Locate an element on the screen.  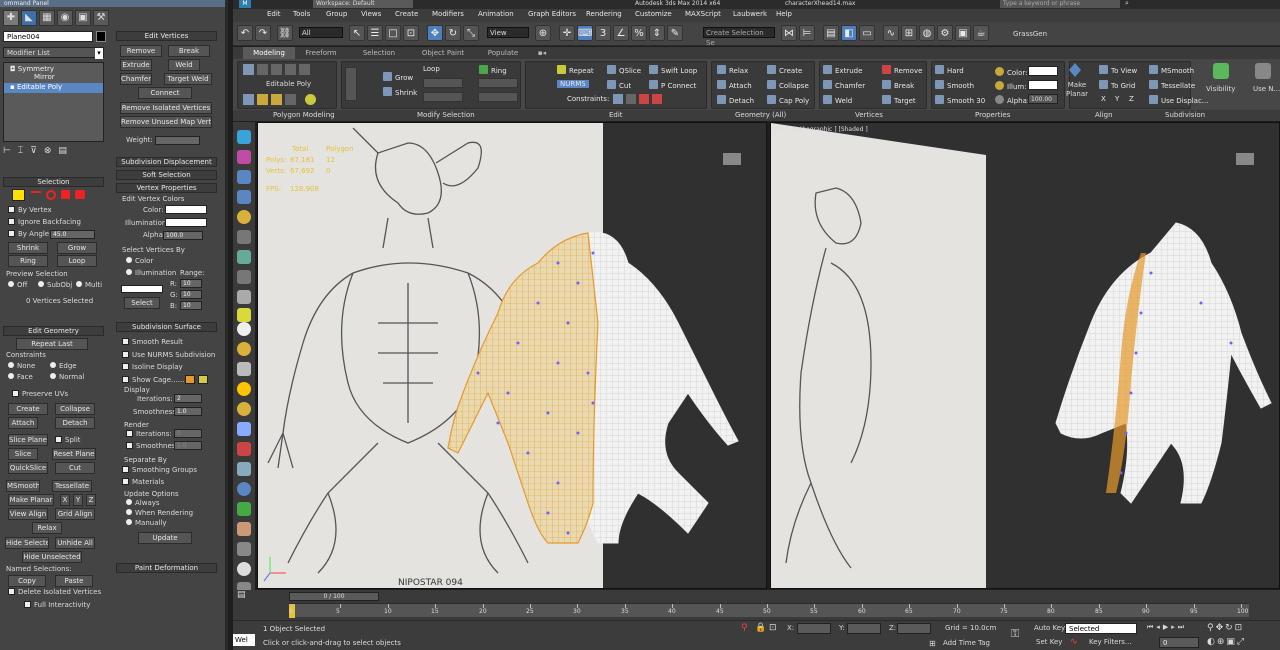
smooth-result-checkbox: Smooth Result is located at coordinates (152, 342).